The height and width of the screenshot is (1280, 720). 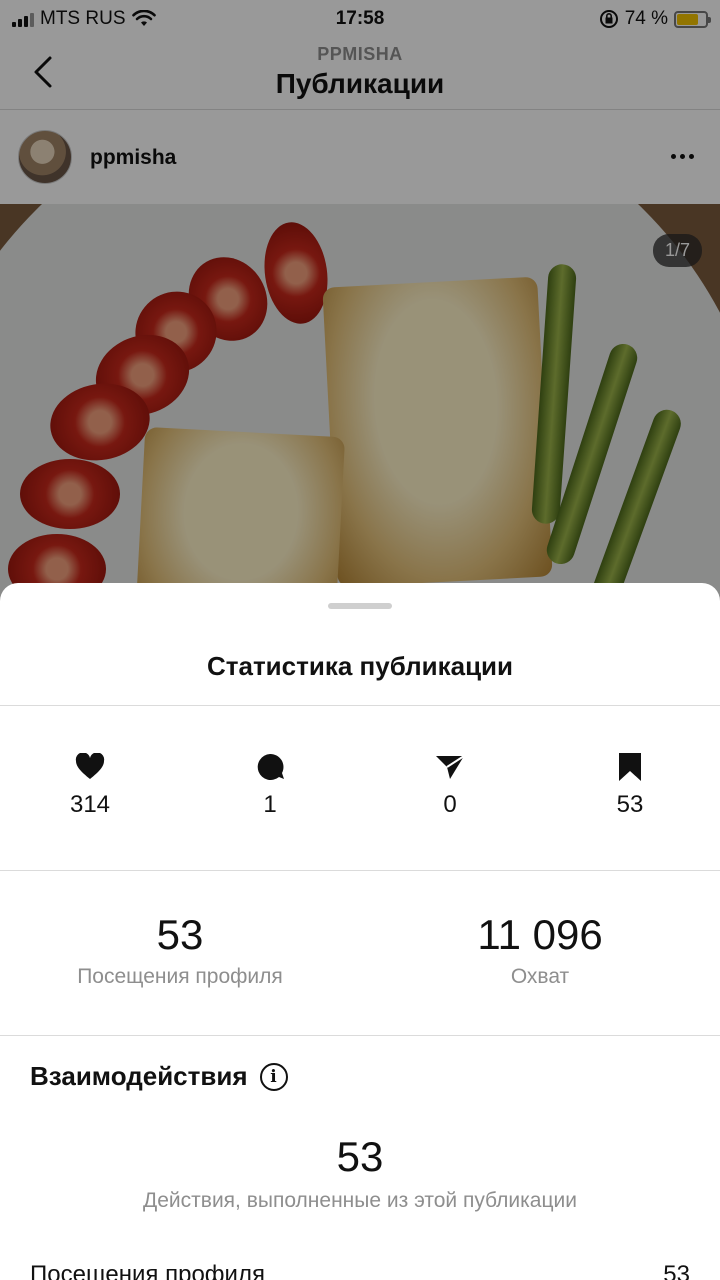 What do you see at coordinates (90, 786) in the screenshot?
I see `likes-stat: 314` at bounding box center [90, 786].